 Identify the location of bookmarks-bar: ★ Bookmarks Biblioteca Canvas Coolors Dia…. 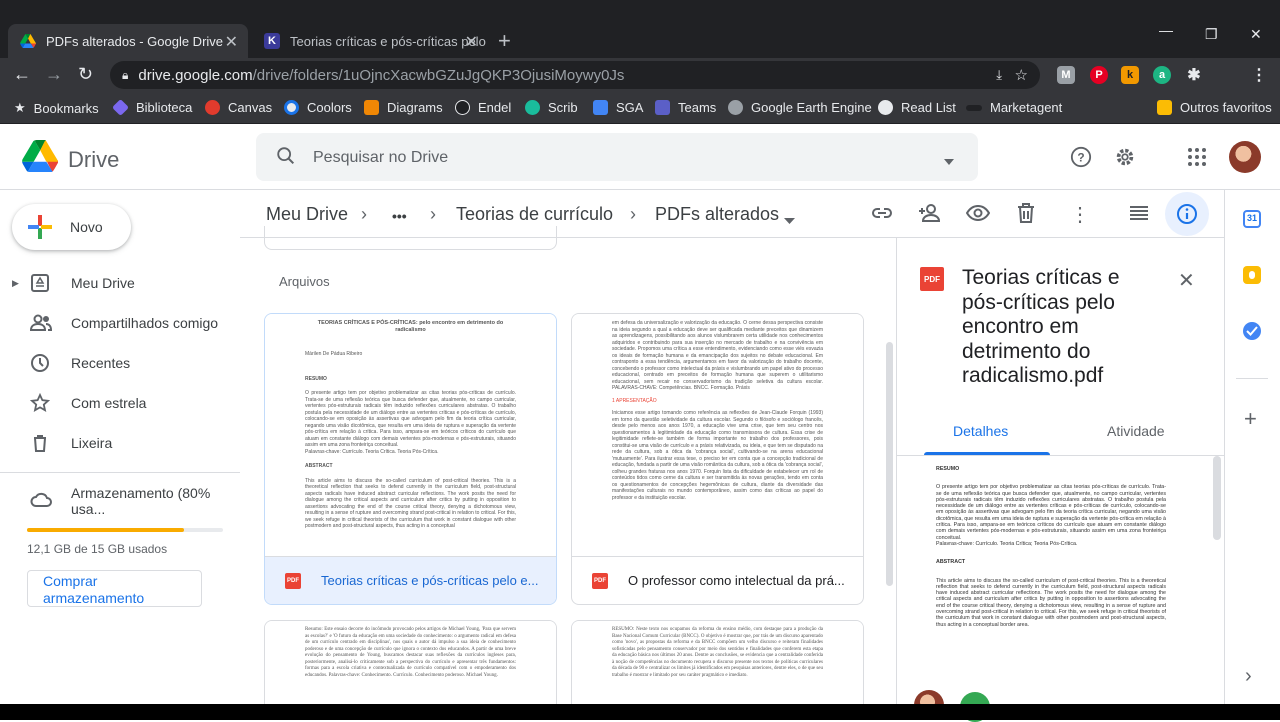
(640, 108).